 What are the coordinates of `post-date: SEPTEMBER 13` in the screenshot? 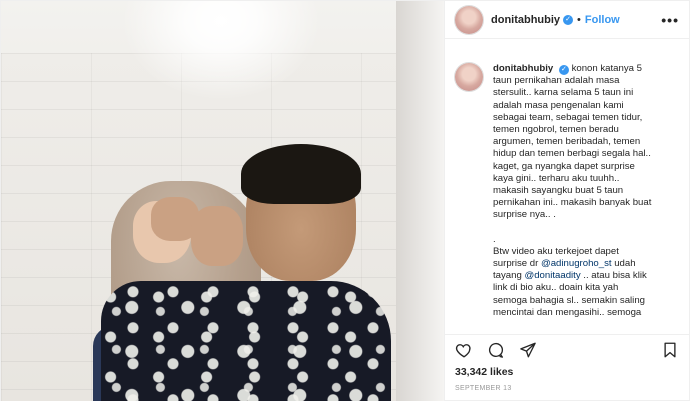 It's located at (567, 389).